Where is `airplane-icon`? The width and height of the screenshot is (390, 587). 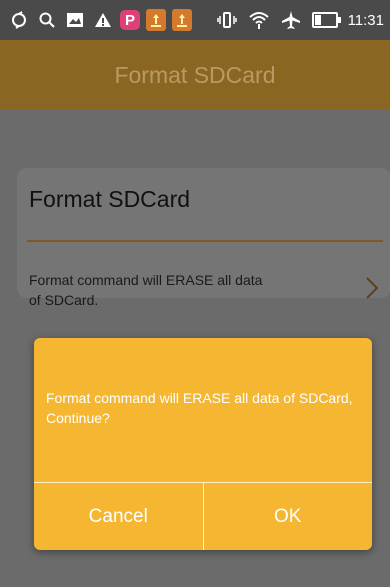 airplane-icon is located at coordinates (291, 20).